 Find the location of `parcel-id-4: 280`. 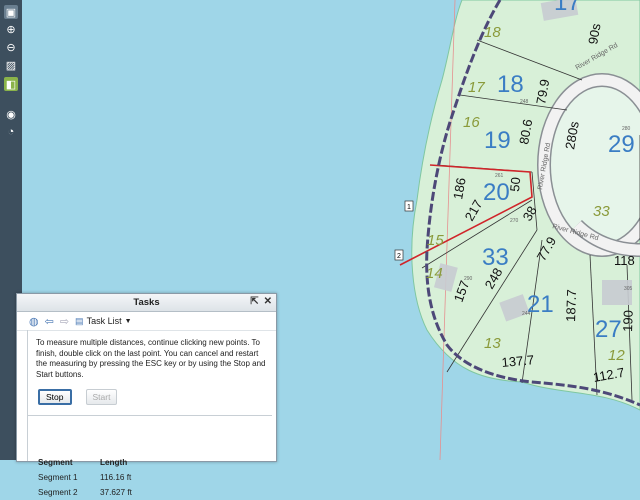

parcel-id-4: 280 is located at coordinates (626, 129).